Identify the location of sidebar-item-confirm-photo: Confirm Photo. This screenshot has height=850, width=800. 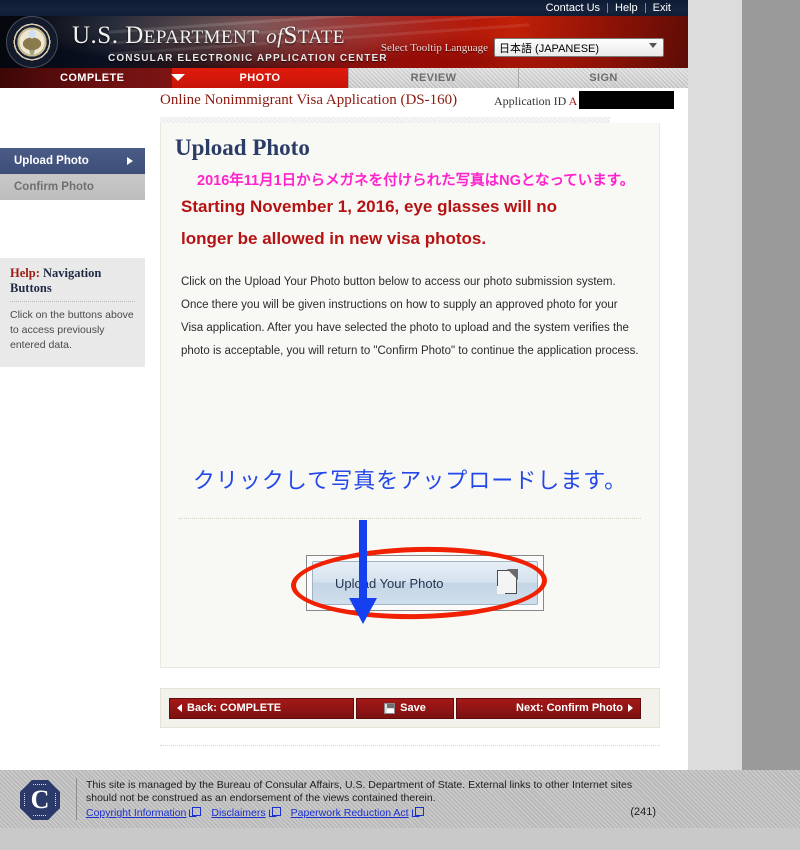
(72, 187).